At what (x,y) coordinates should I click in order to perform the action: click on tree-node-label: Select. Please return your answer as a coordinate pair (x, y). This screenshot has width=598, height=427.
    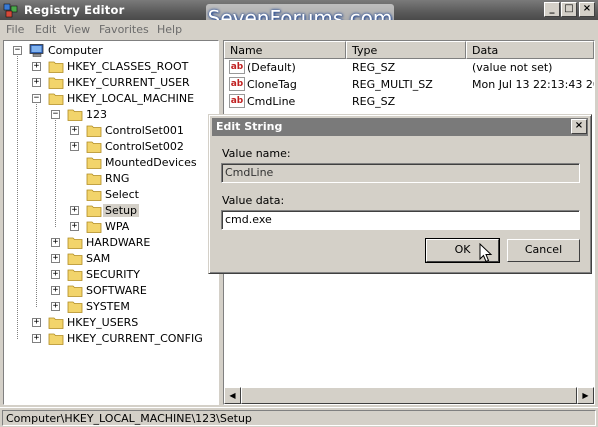
    Looking at the image, I should click on (122, 194).